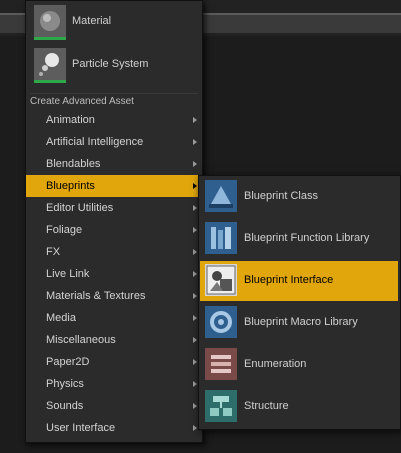 The image size is (401, 453). Describe the element at coordinates (64, 230) in the screenshot. I see `menu-item-label: Foliage` at that location.